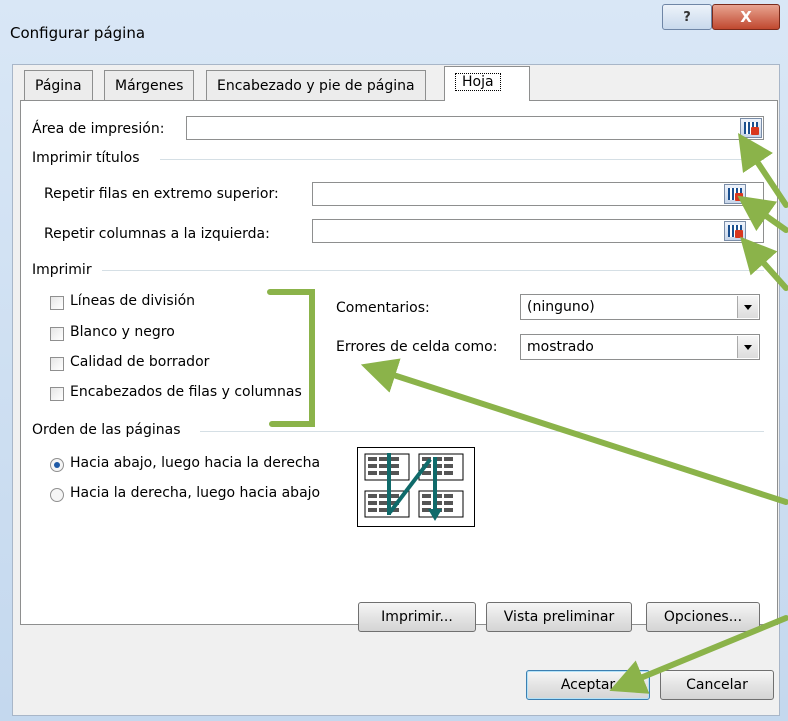  I want to click on tab-hoja: Hoja, so click(487, 83).